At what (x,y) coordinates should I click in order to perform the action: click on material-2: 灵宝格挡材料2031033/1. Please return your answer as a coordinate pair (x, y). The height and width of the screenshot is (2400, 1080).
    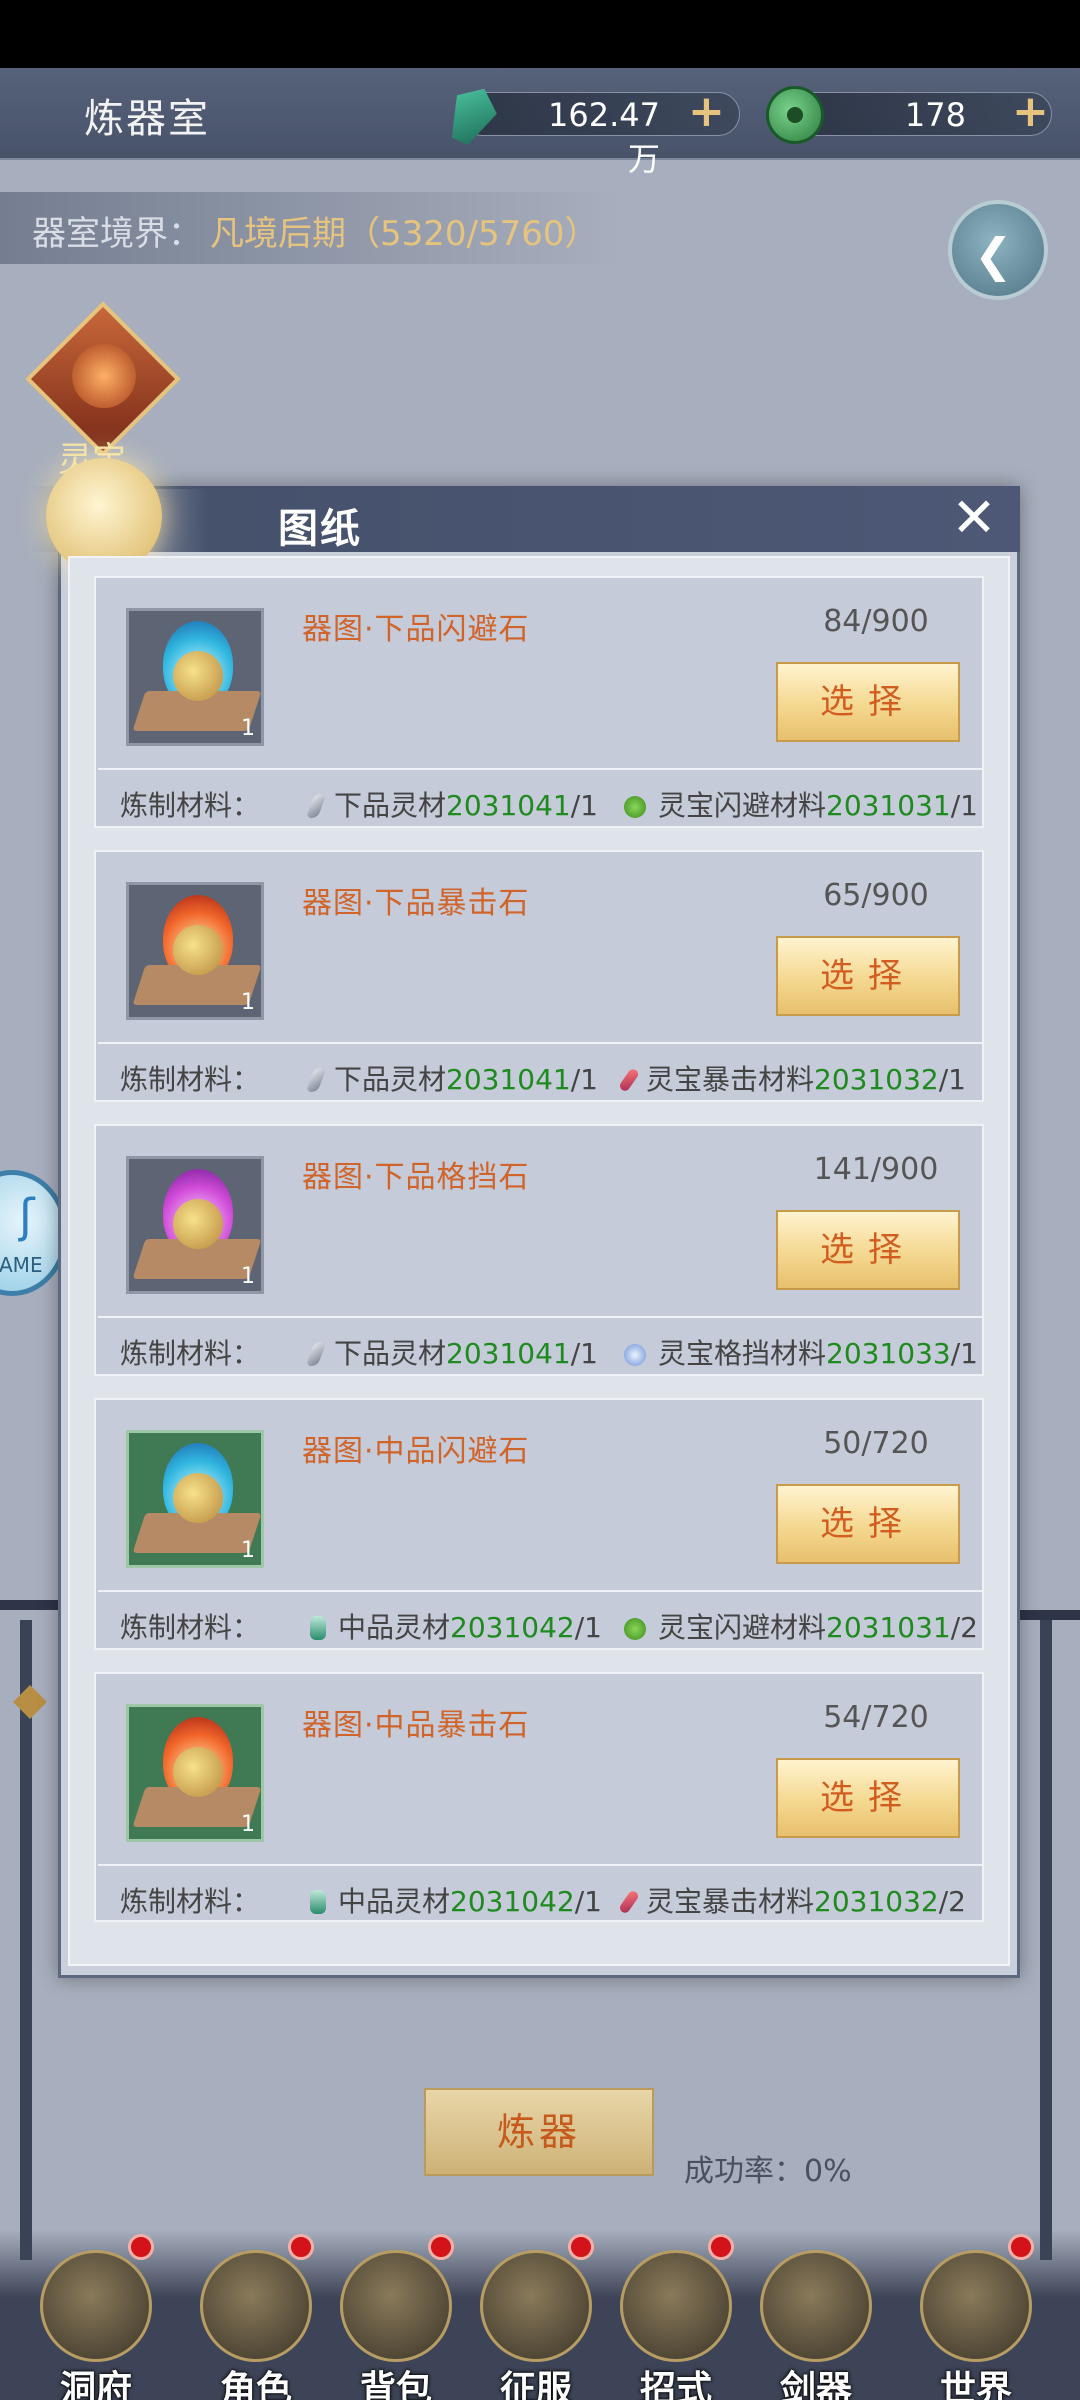
    Looking at the image, I should click on (801, 1352).